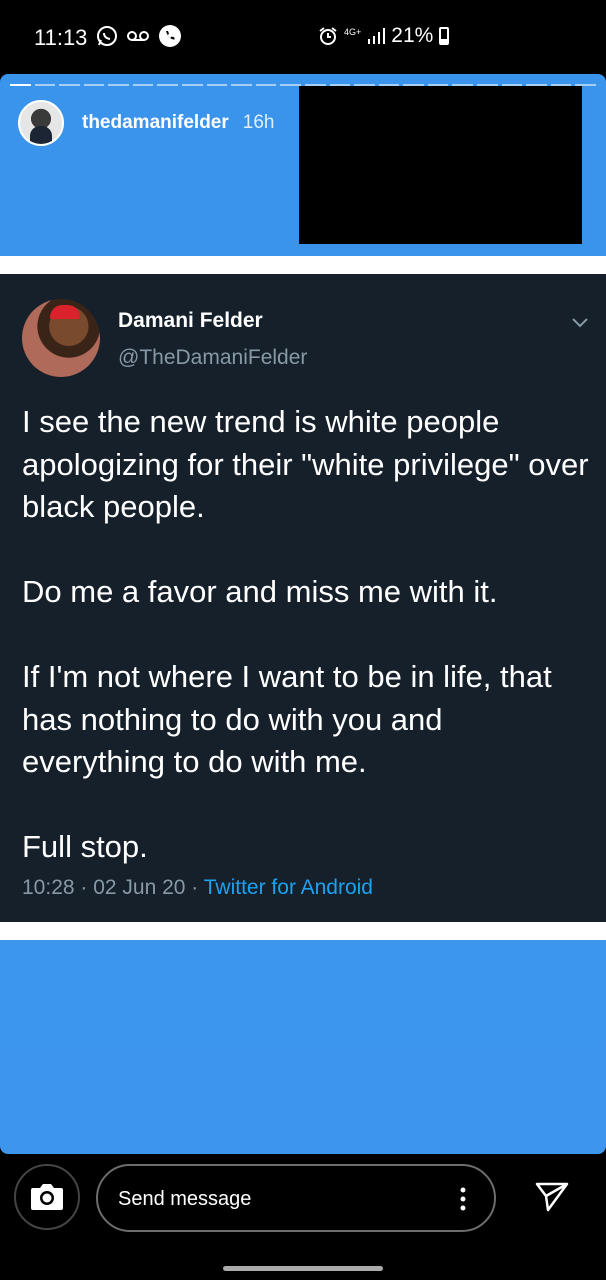 This screenshot has width=606, height=1280. Describe the element at coordinates (61, 37) in the screenshot. I see `status-time: 11:13` at that location.